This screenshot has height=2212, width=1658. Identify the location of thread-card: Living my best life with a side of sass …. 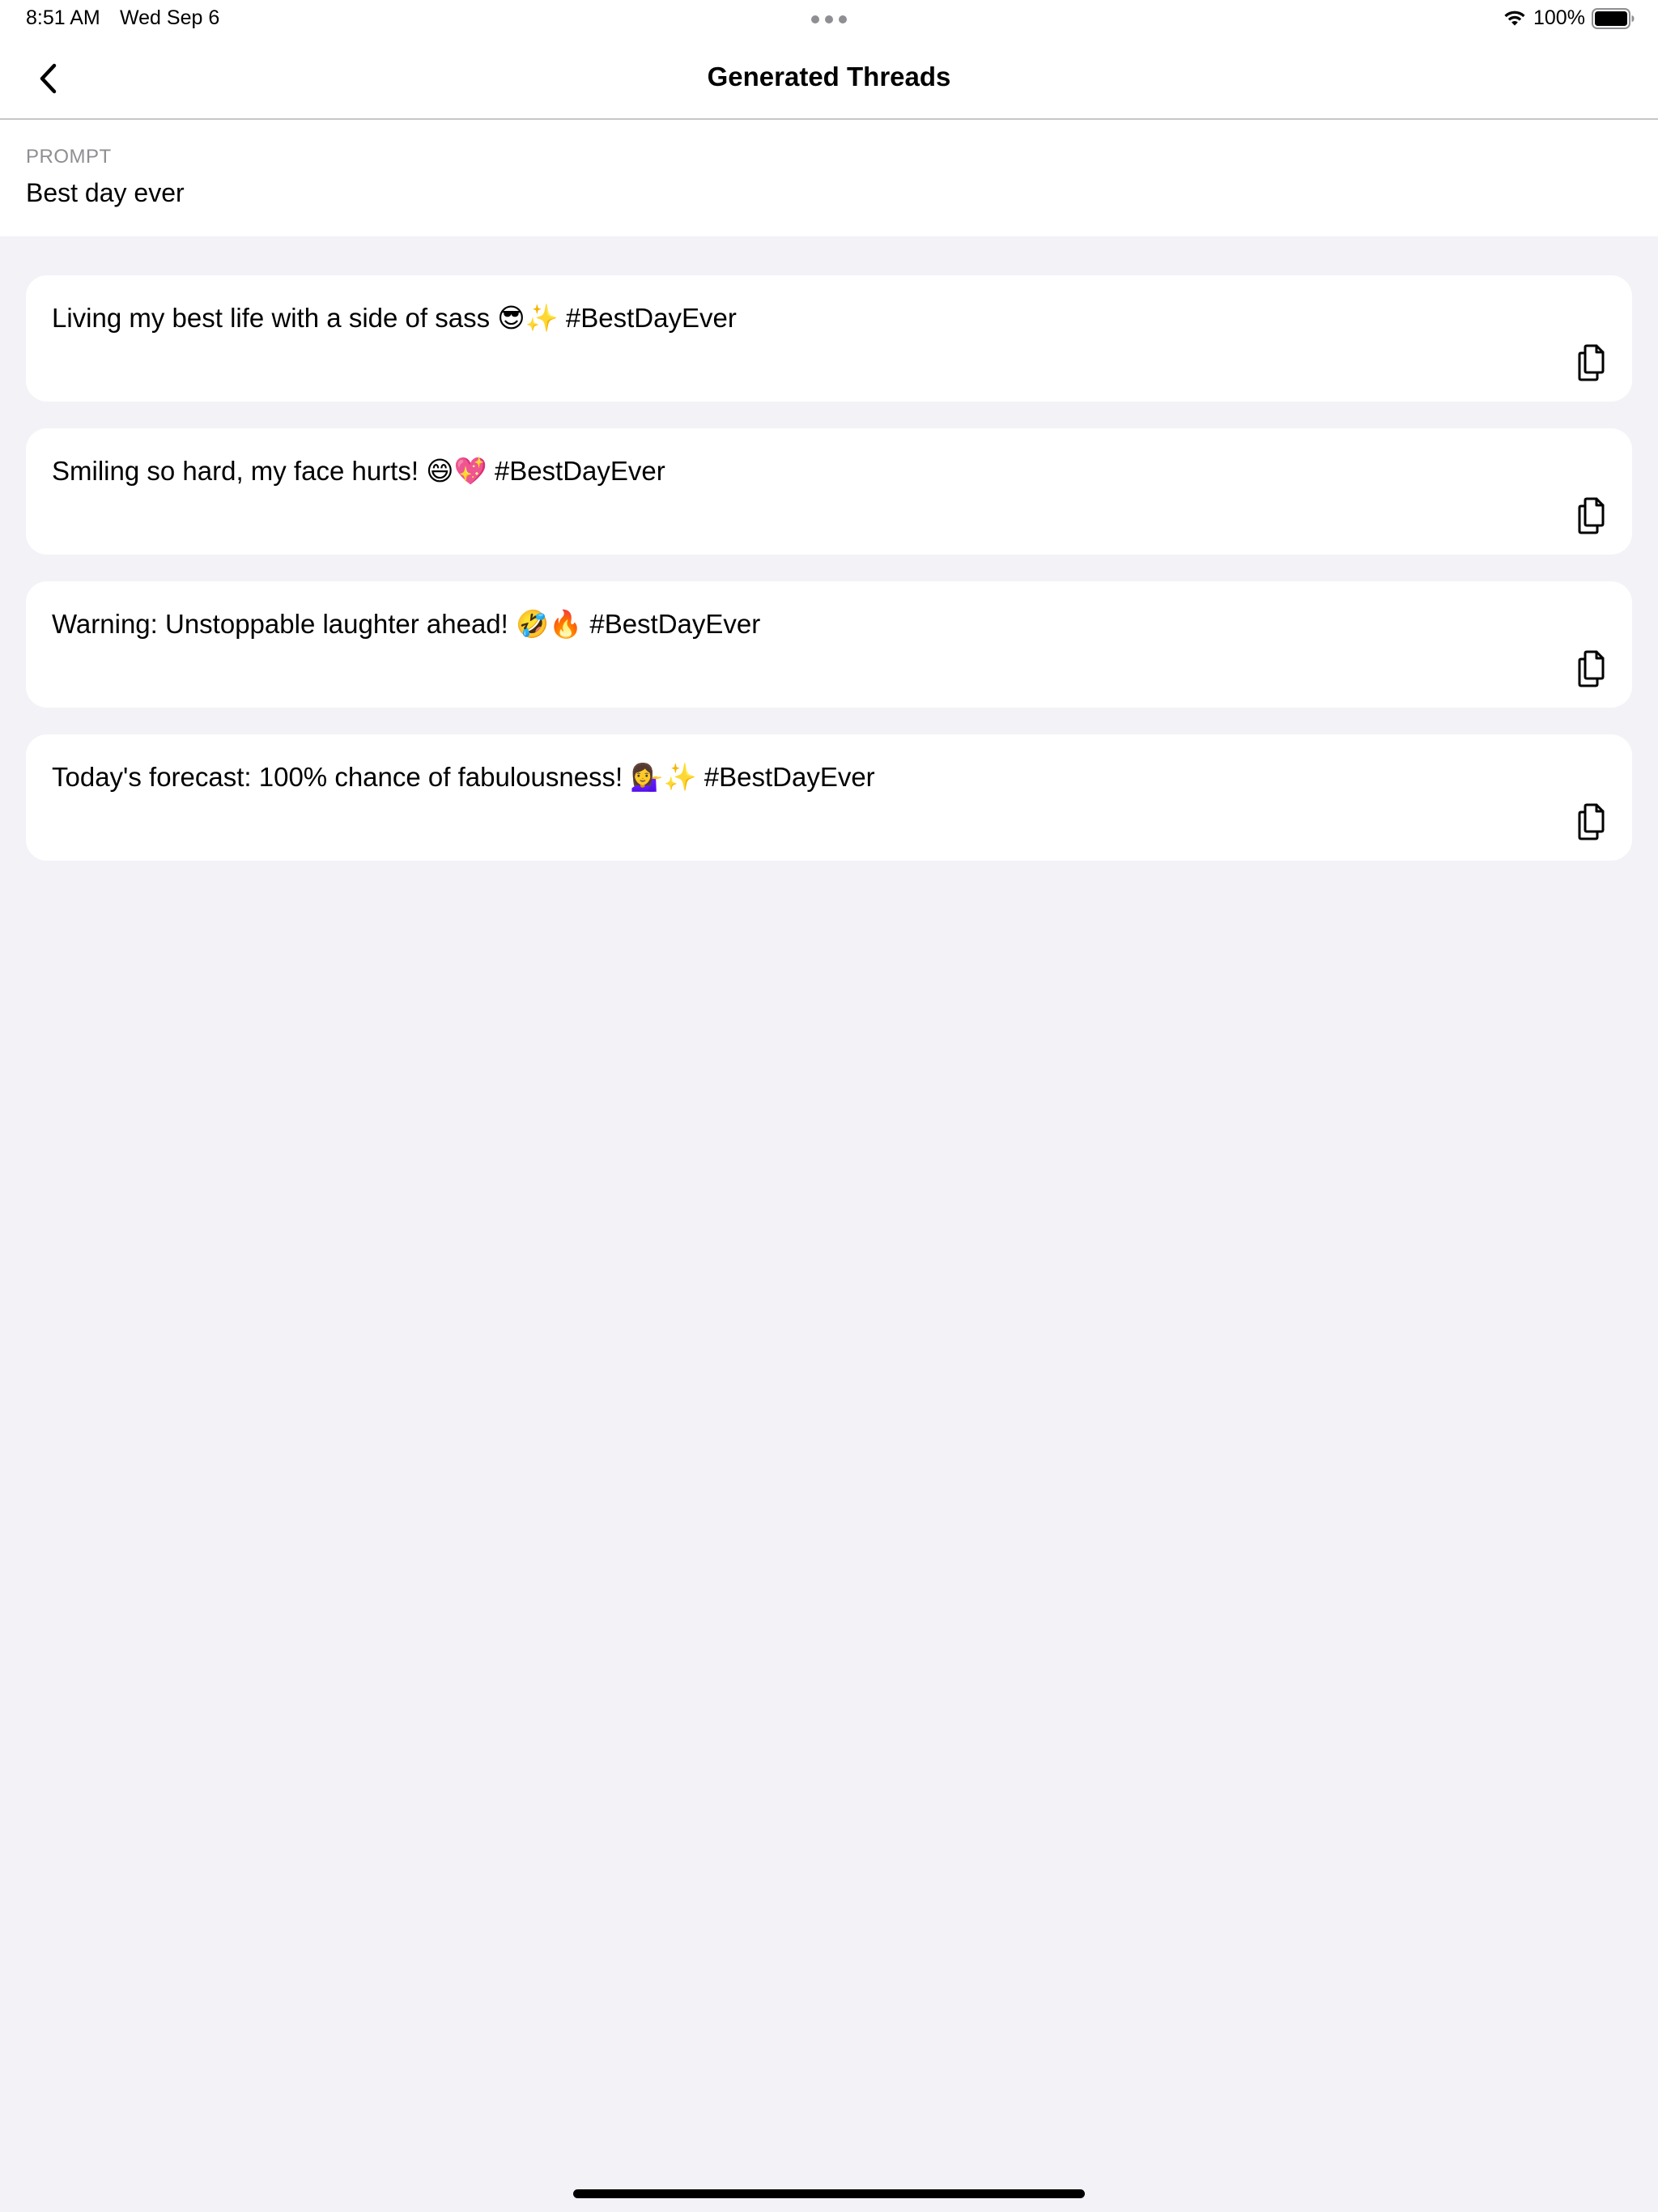
(829, 339).